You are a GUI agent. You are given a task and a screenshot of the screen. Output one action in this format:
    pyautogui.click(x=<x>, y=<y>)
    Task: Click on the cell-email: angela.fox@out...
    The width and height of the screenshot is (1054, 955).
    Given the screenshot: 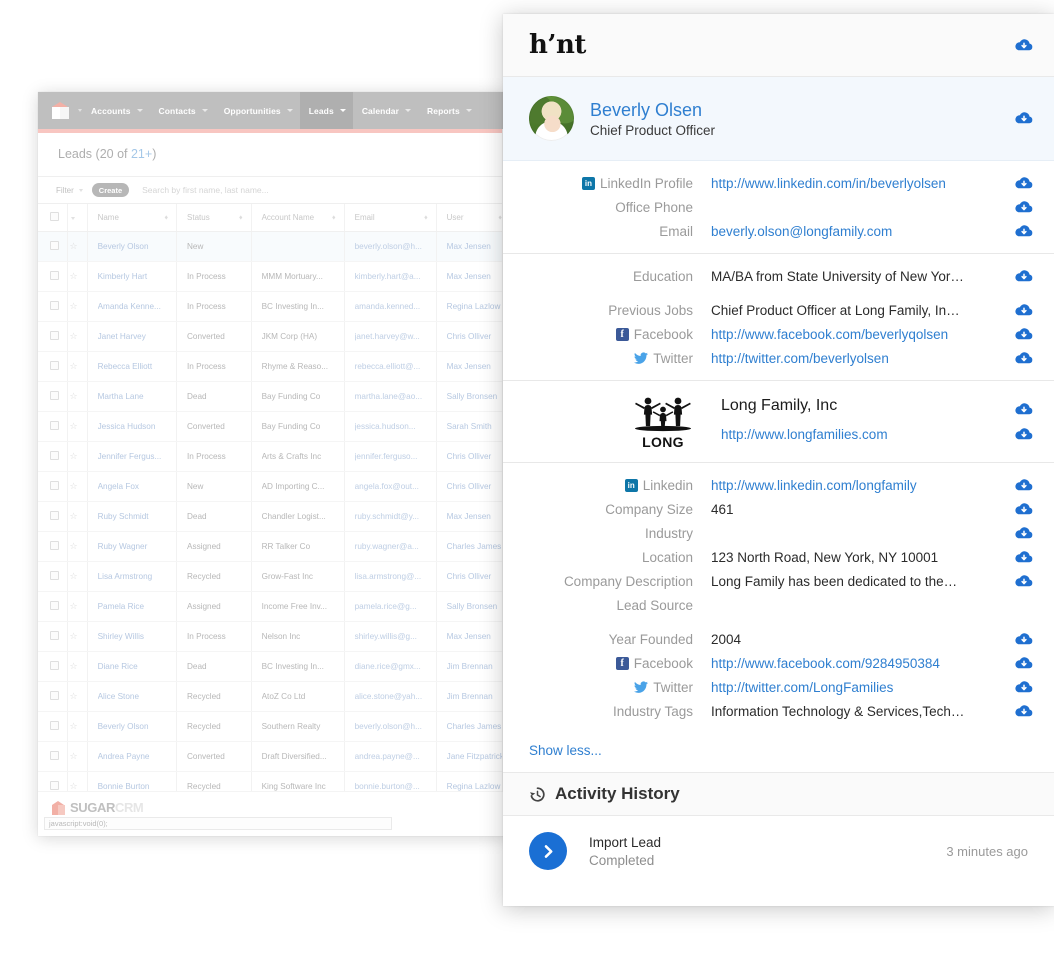 What is the action you would take?
    pyautogui.click(x=390, y=486)
    